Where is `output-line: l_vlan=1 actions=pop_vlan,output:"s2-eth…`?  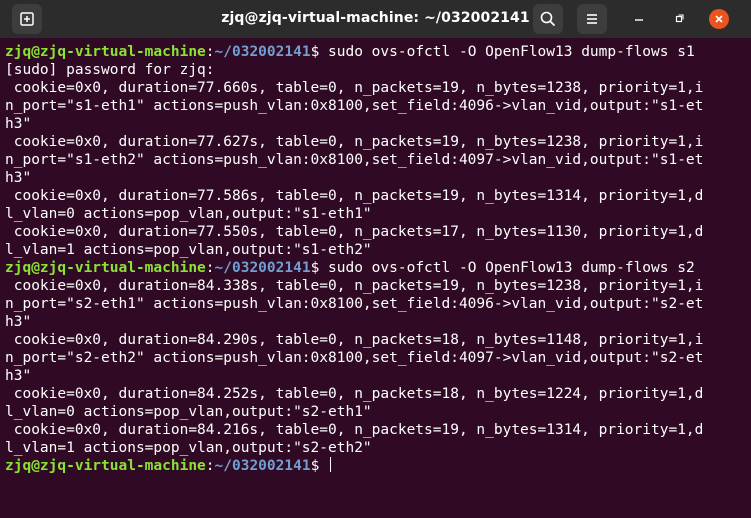 output-line: l_vlan=1 actions=pop_vlan,output:"s2-eth… is located at coordinates (188, 448).